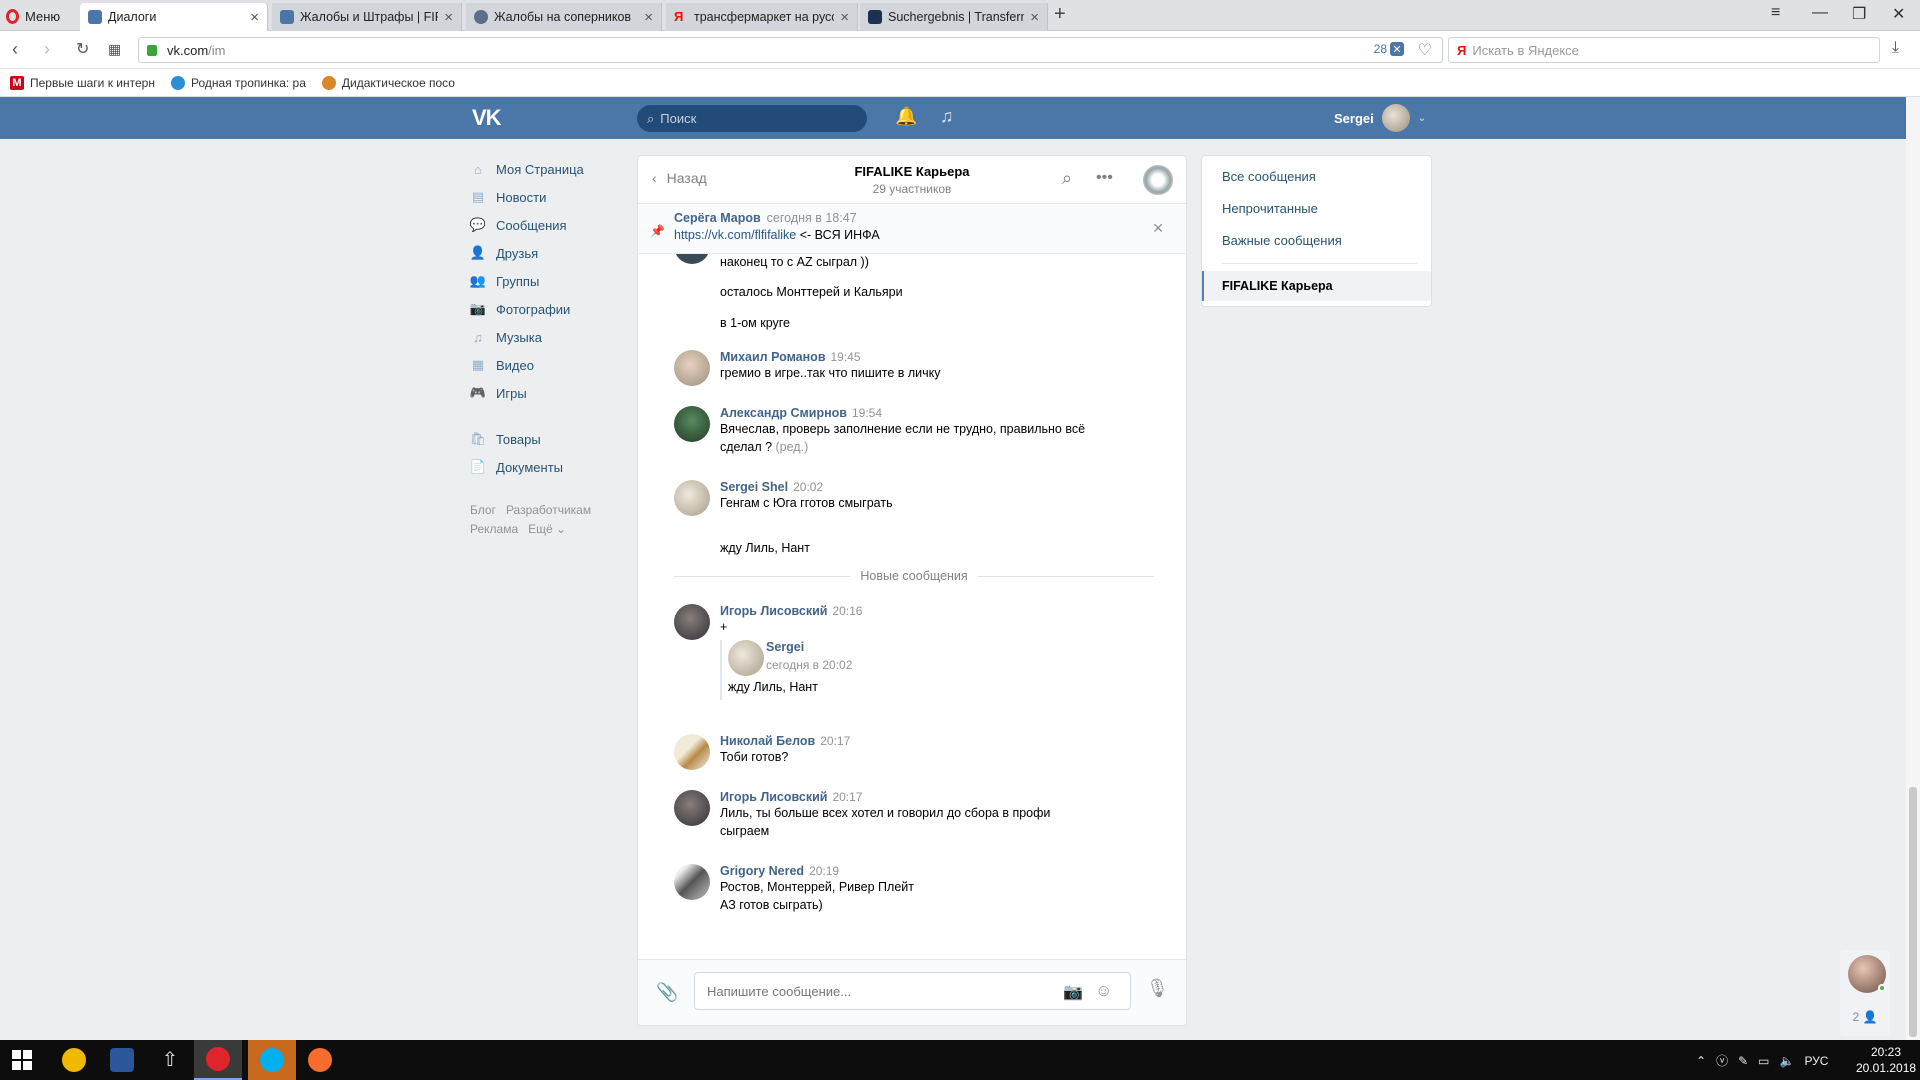 This screenshot has height=1080, width=1920. Describe the element at coordinates (790, 50) in the screenshot. I see `url-bar: vk.com/im 28 ✕ ♡` at that location.